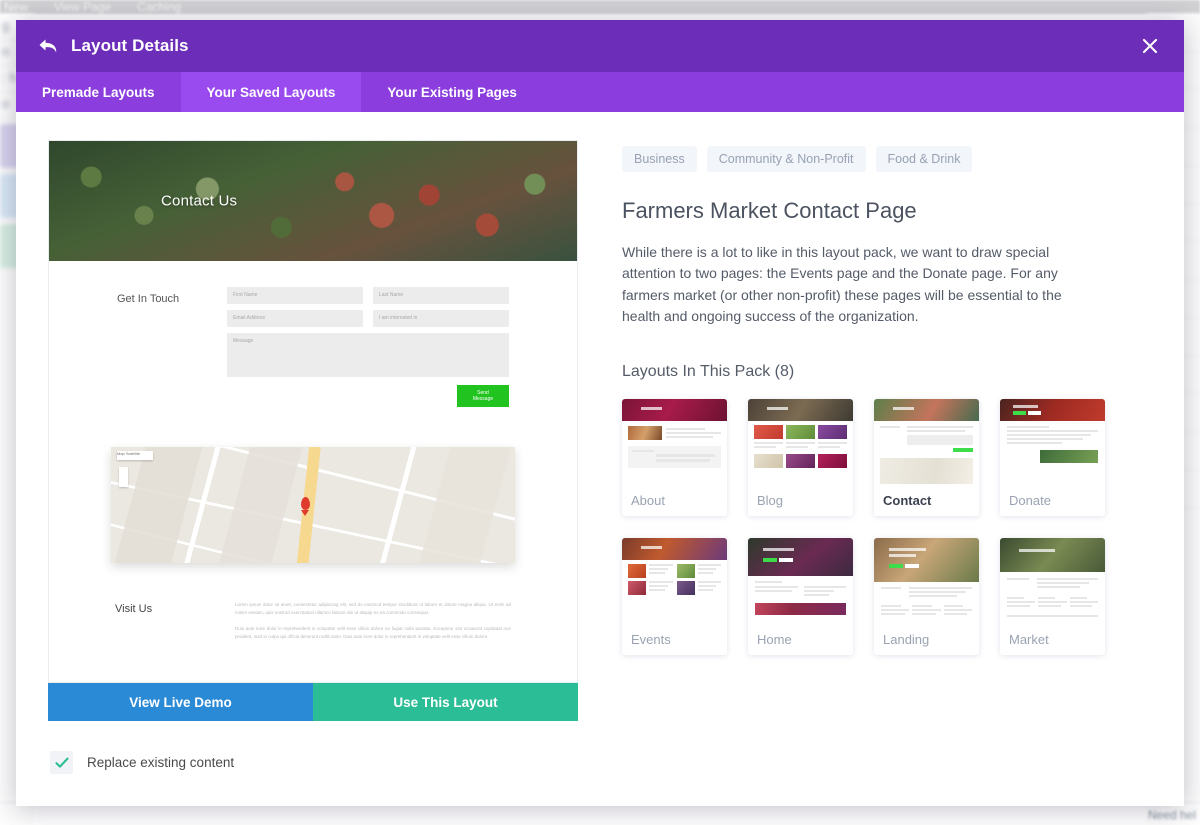 The image size is (1200, 825). What do you see at coordinates (907, 501) in the screenshot?
I see `layout-thumbnail-label: Contact` at bounding box center [907, 501].